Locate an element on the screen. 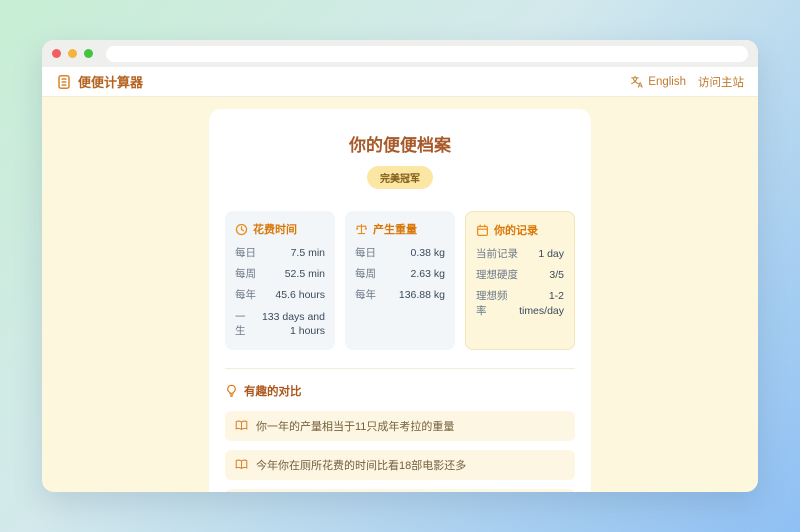  clock-icon is located at coordinates (241, 229).